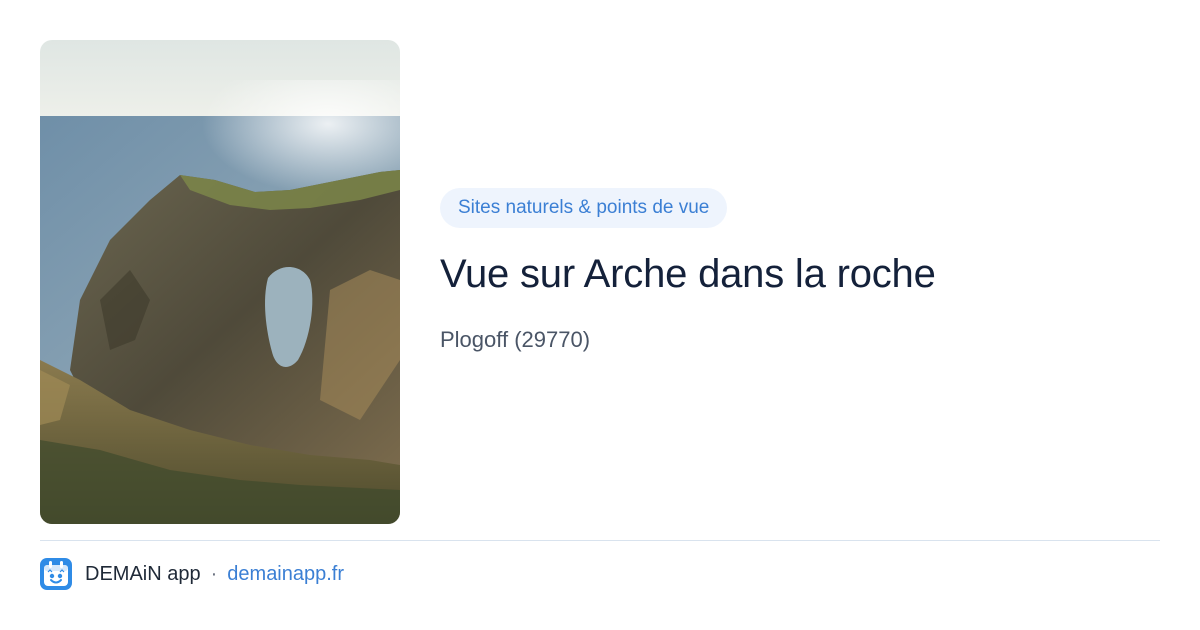  Describe the element at coordinates (56, 574) in the screenshot. I see `demain-app-logo-icon` at that location.